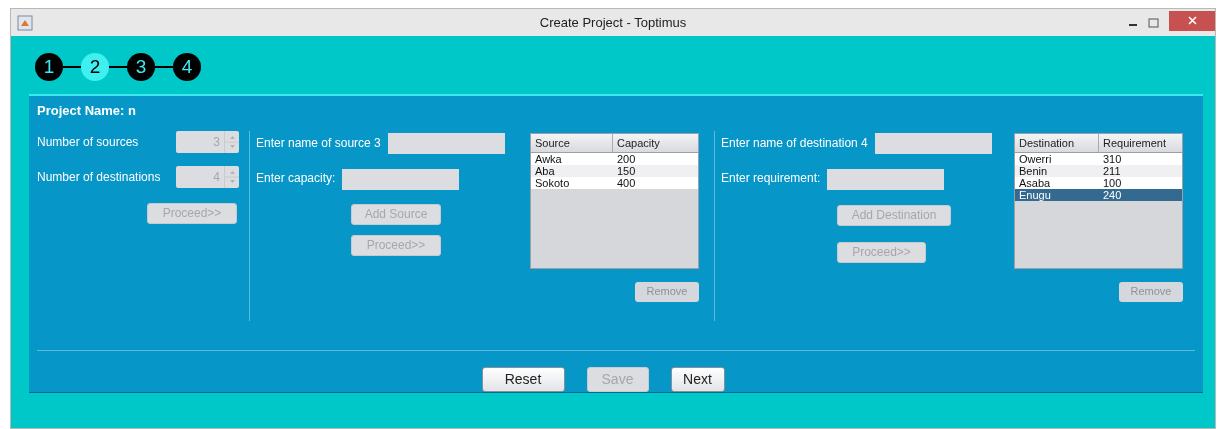  I want to click on column-header: Source, so click(572, 142).